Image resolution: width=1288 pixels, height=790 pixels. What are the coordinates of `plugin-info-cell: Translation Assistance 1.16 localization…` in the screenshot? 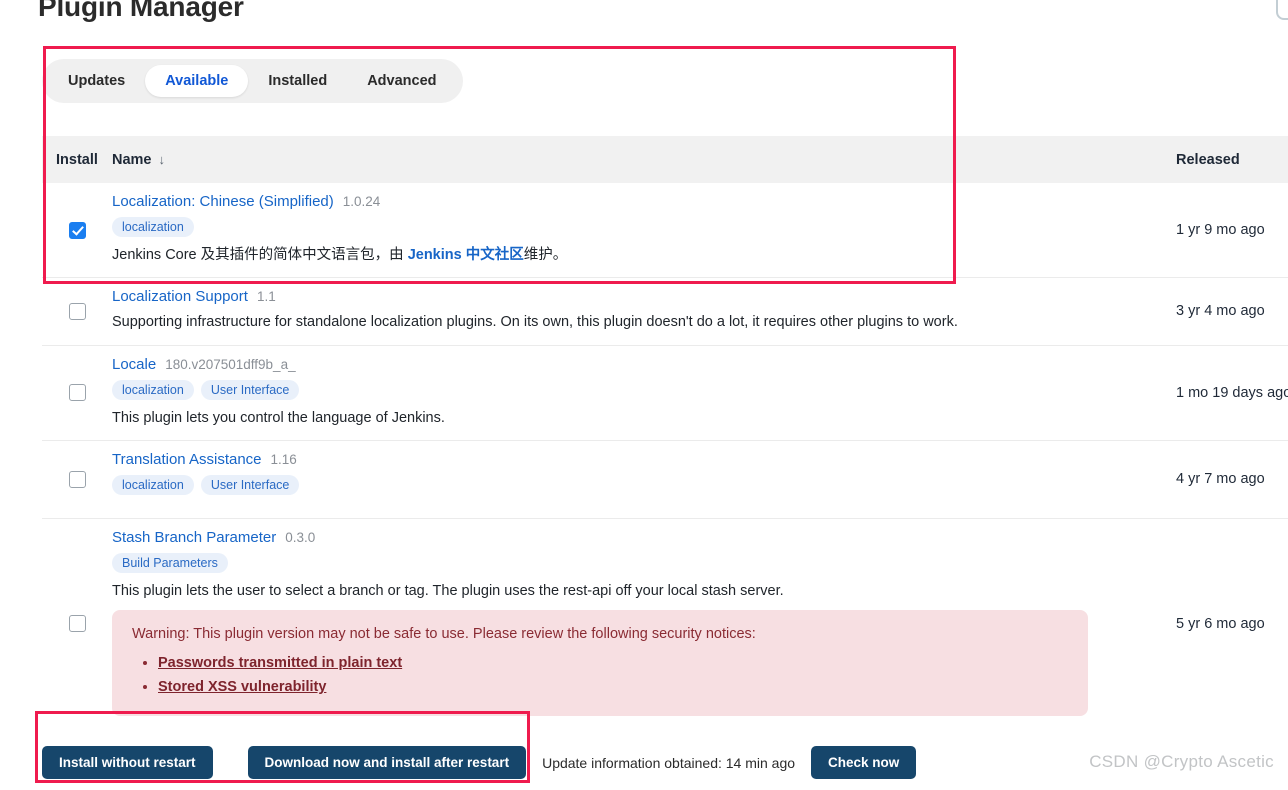 It's located at (606, 479).